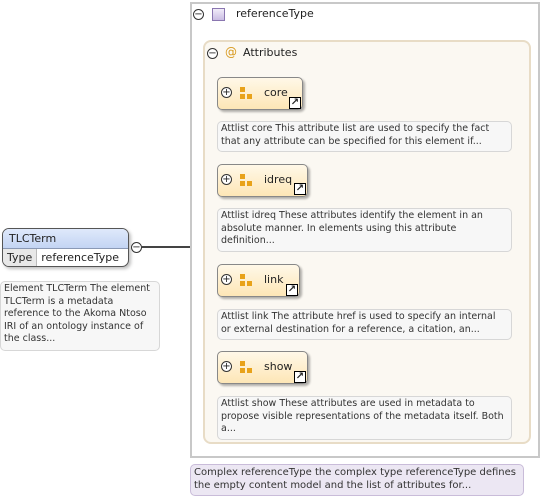 Image resolution: width=542 pixels, height=501 pixels. I want to click on core-expand-toggle: +, so click(226, 92).